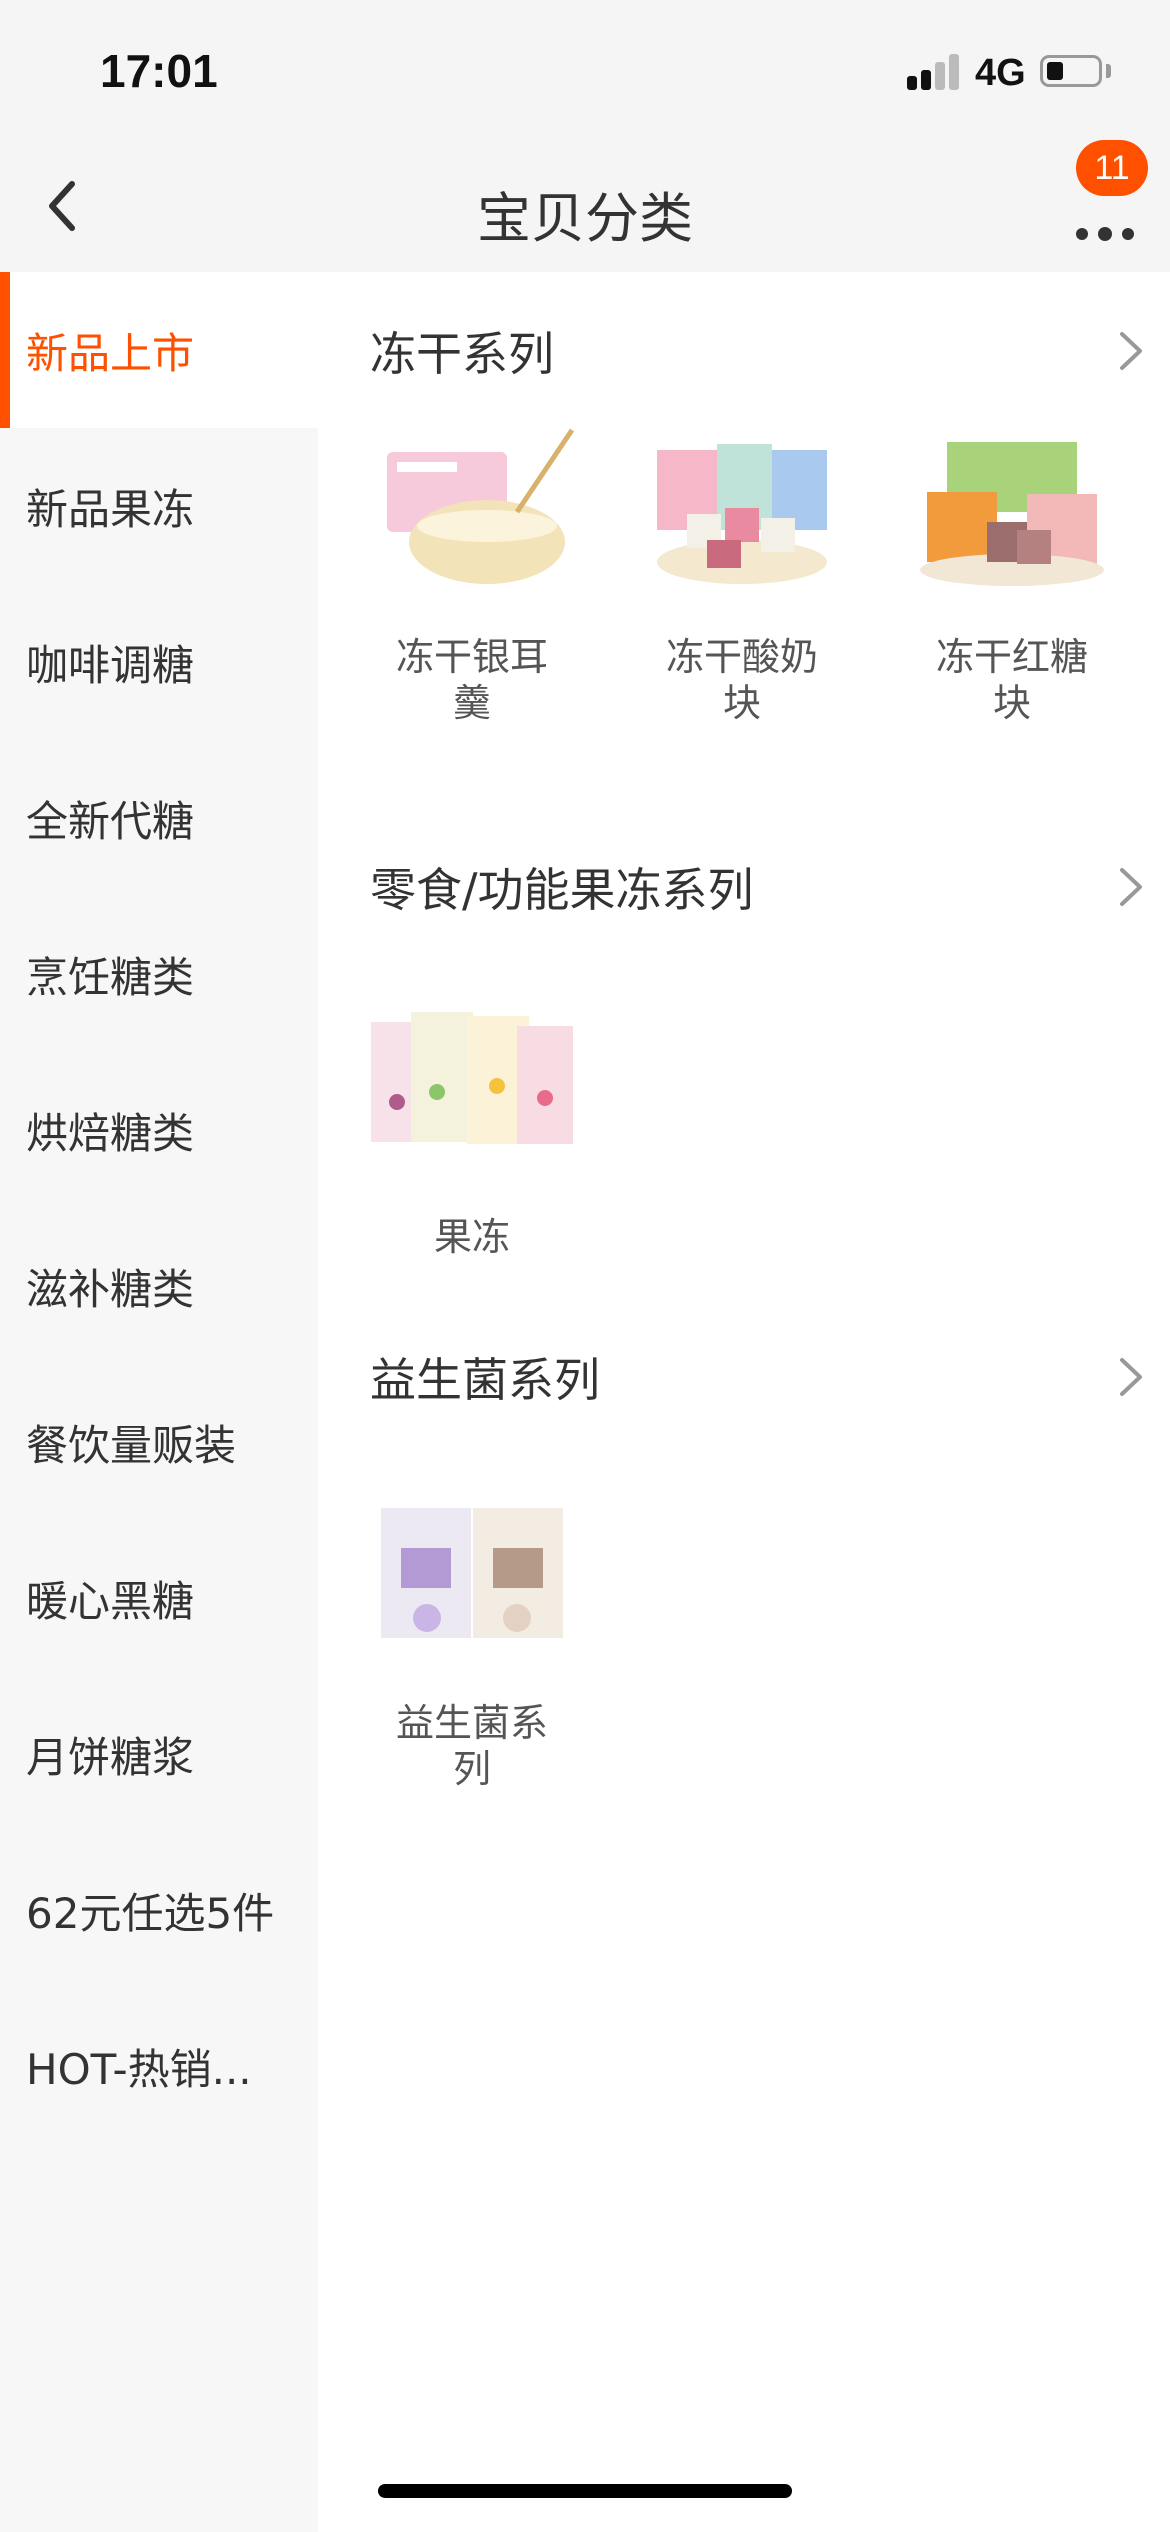  Describe the element at coordinates (159, 350) in the screenshot. I see `sidebar-item-new-arrivals: 新品上市` at that location.